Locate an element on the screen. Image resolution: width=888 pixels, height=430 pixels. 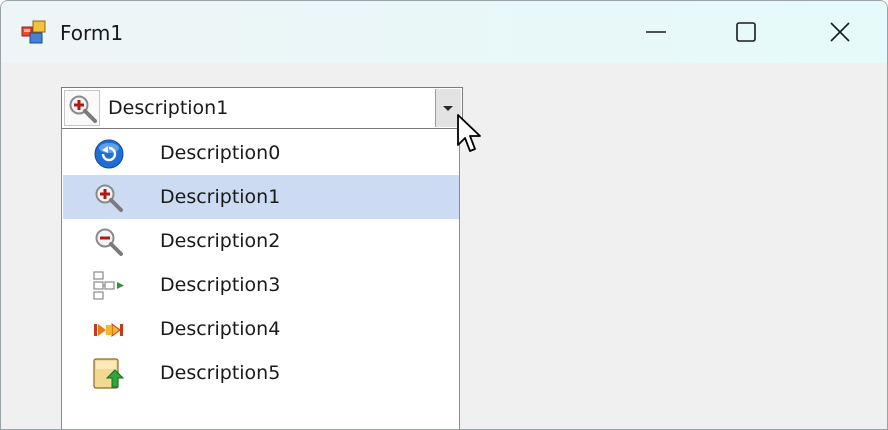
mouse-cursor-icon is located at coordinates (469, 133).